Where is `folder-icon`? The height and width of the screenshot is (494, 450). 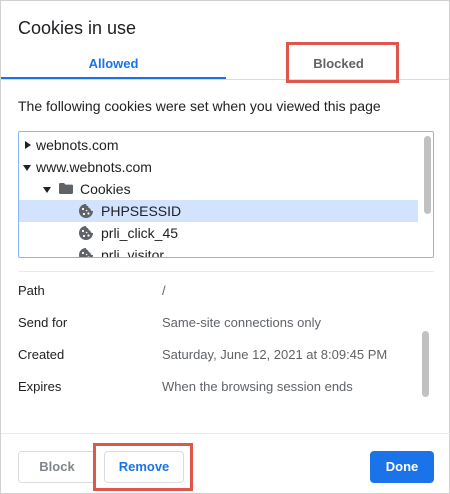
folder-icon is located at coordinates (66, 188).